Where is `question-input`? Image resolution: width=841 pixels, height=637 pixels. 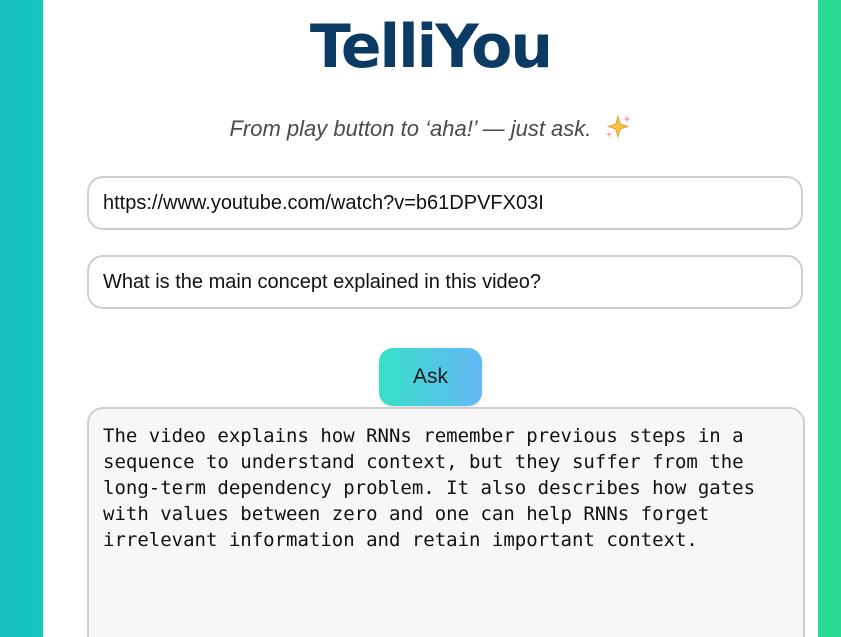
question-input is located at coordinates (445, 282).